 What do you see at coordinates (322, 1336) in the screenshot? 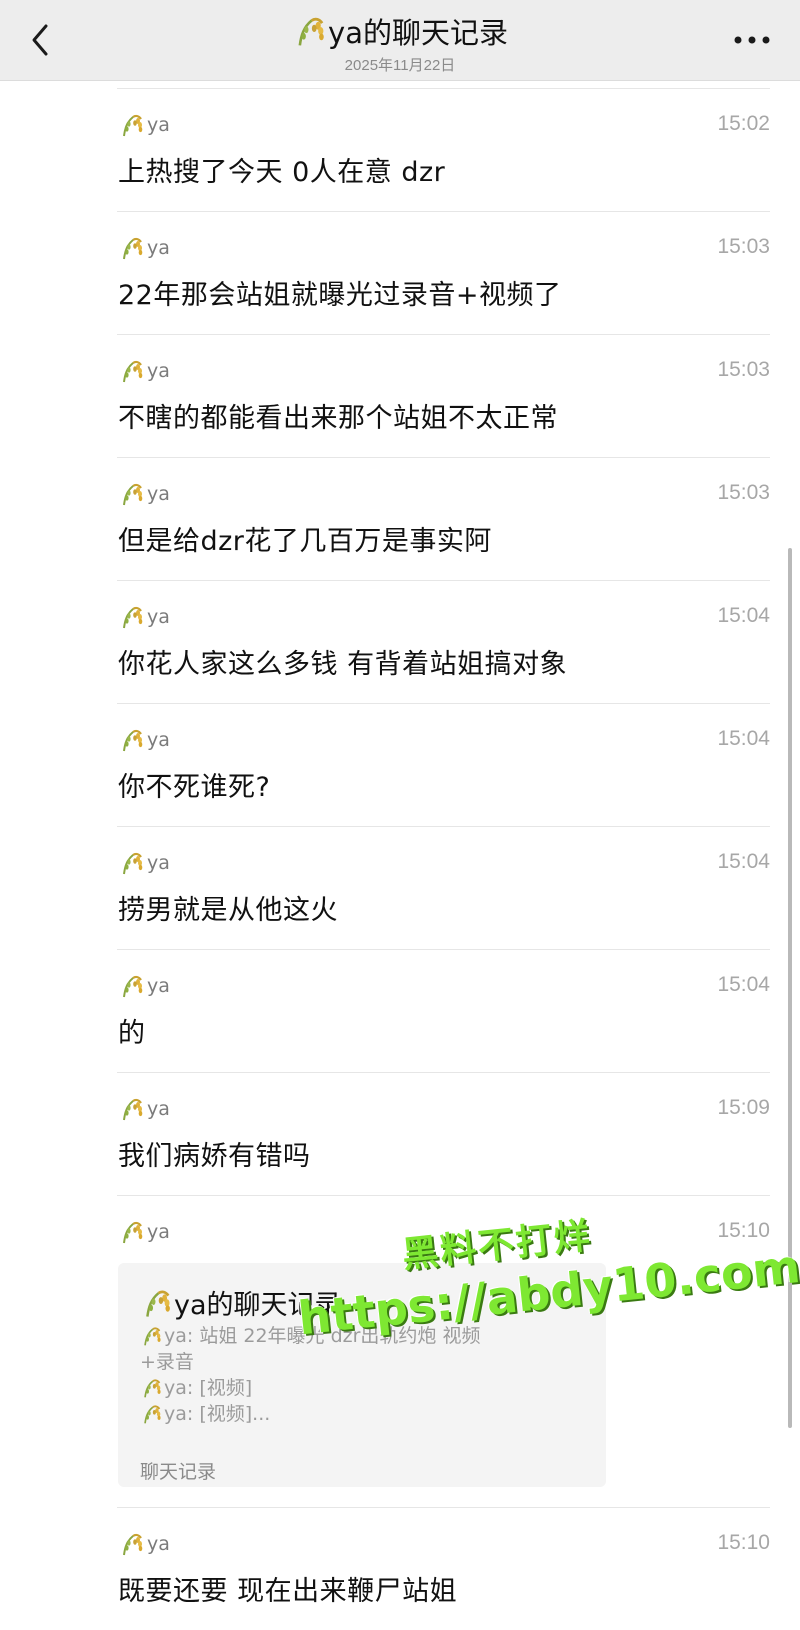
I see `card-preview-line: ya: 站姐 22年曝光 dzr出轨约炮 视频` at bounding box center [322, 1336].